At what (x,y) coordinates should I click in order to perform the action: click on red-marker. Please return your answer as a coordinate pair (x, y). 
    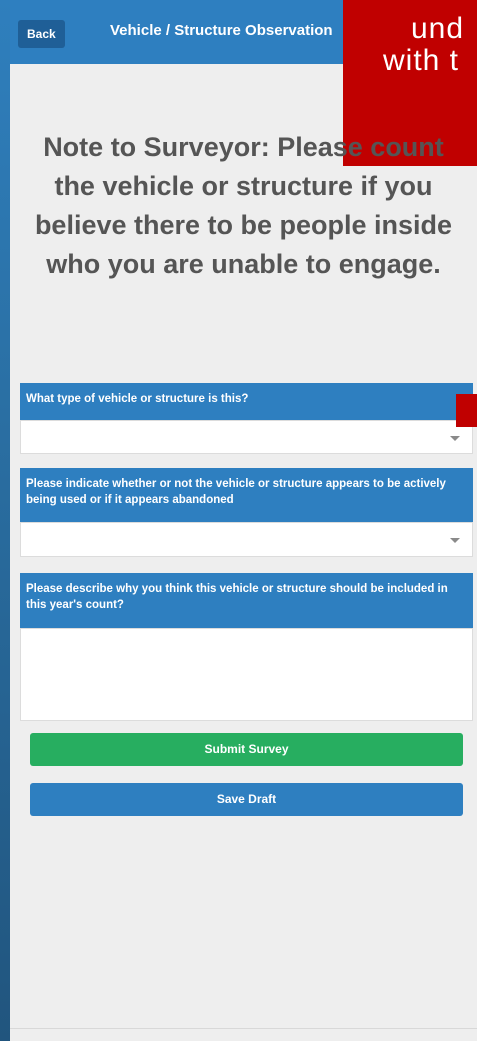
    Looking at the image, I should click on (466, 410).